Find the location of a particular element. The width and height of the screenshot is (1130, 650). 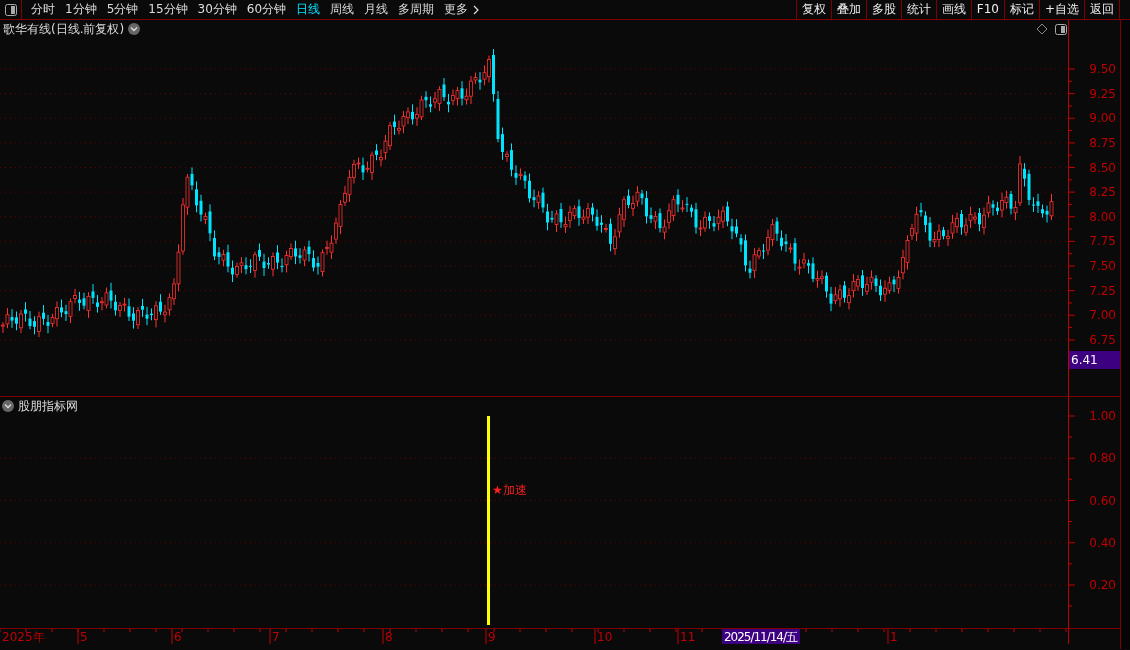

period-tab: 5分钟 is located at coordinates (122, 9).